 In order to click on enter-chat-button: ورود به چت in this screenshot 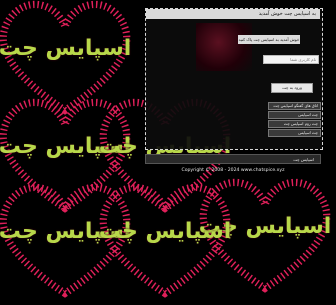, I will do `click(292, 88)`.